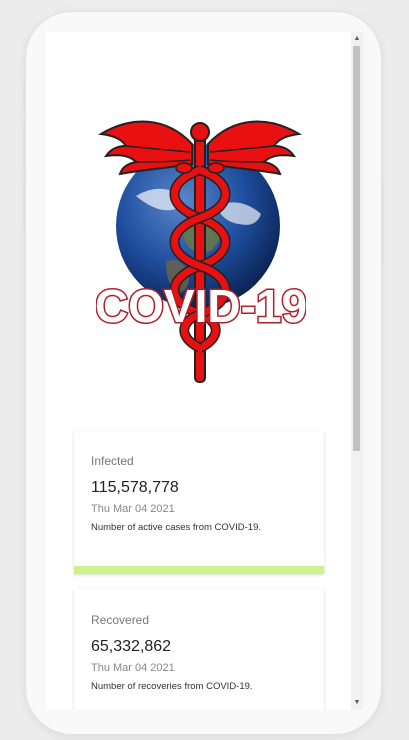  I want to click on logo-text: COVID-19, so click(201, 306).